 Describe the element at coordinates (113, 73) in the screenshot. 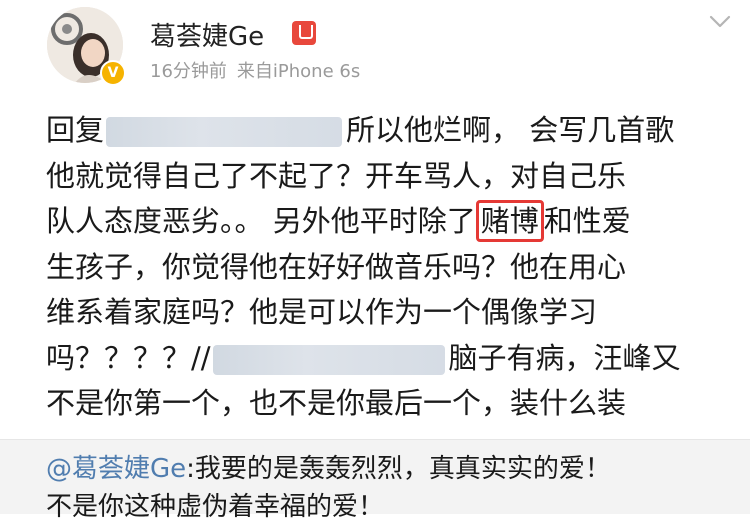

I see `verified-badge-icon: V` at that location.